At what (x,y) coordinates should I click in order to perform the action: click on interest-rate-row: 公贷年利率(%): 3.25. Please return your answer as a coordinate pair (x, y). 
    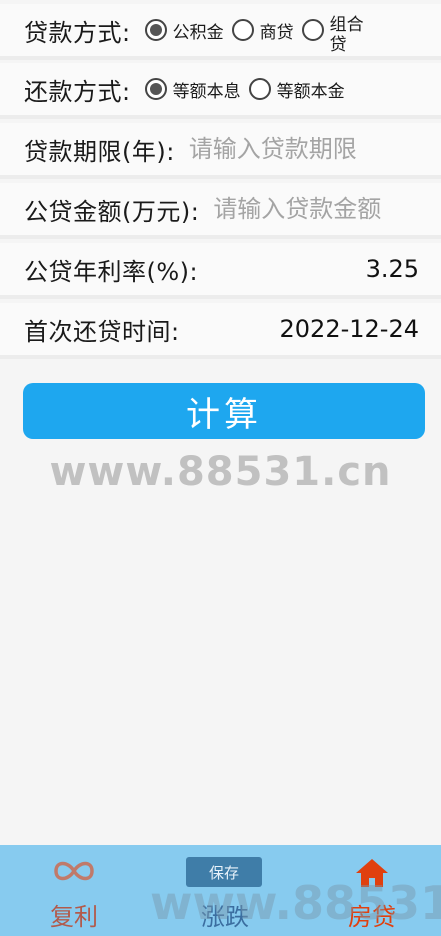
    Looking at the image, I should click on (220, 271).